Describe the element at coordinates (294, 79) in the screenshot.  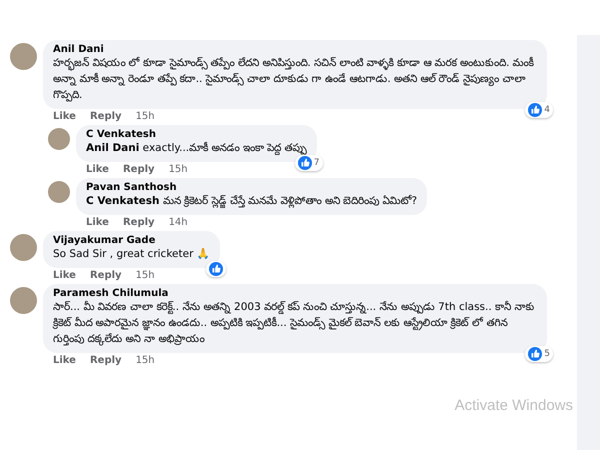
I see `comment-text: హర్భజన్ విషయం లో కూడా సైమాండ్స్ తప్పేం లేదని అనిపిస్తుంది. సచిన్ లాంటి వాళ్ళకి కూడా ఆ మరక అంటుకుంది. మంకీ అన్నా మాకీ అన్నా రెండూ తప్పే కదా.. సైమాండ్స్ చాలా దూకుడు గా ఉండే ఆటగాడు. అతని ఆల్ రౌండ్ నైపుణ్యం చాలా గొప్పది.` at that location.